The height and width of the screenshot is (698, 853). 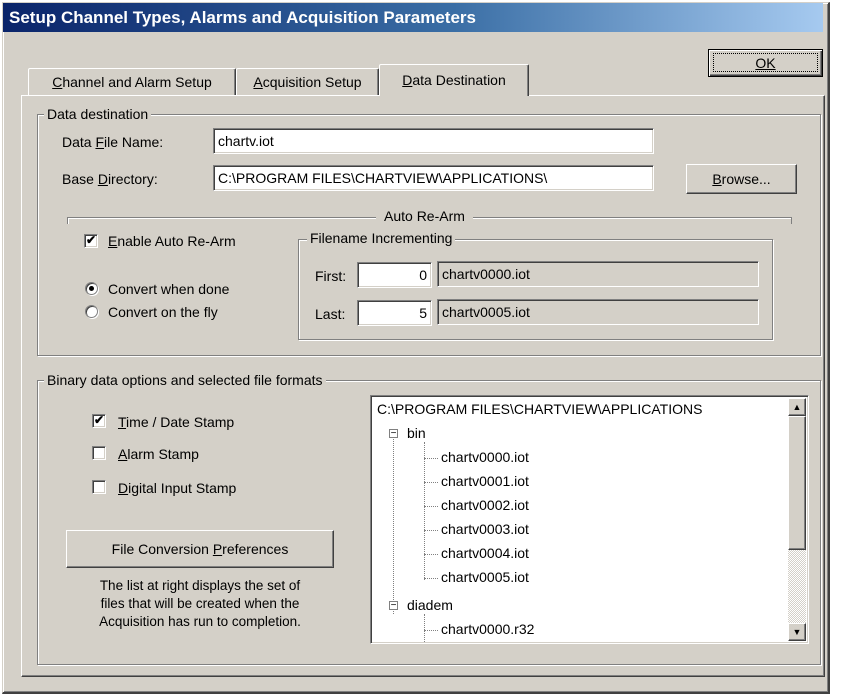 I want to click on enable-auto-rearm-checkbox: ✔, so click(x=91, y=241).